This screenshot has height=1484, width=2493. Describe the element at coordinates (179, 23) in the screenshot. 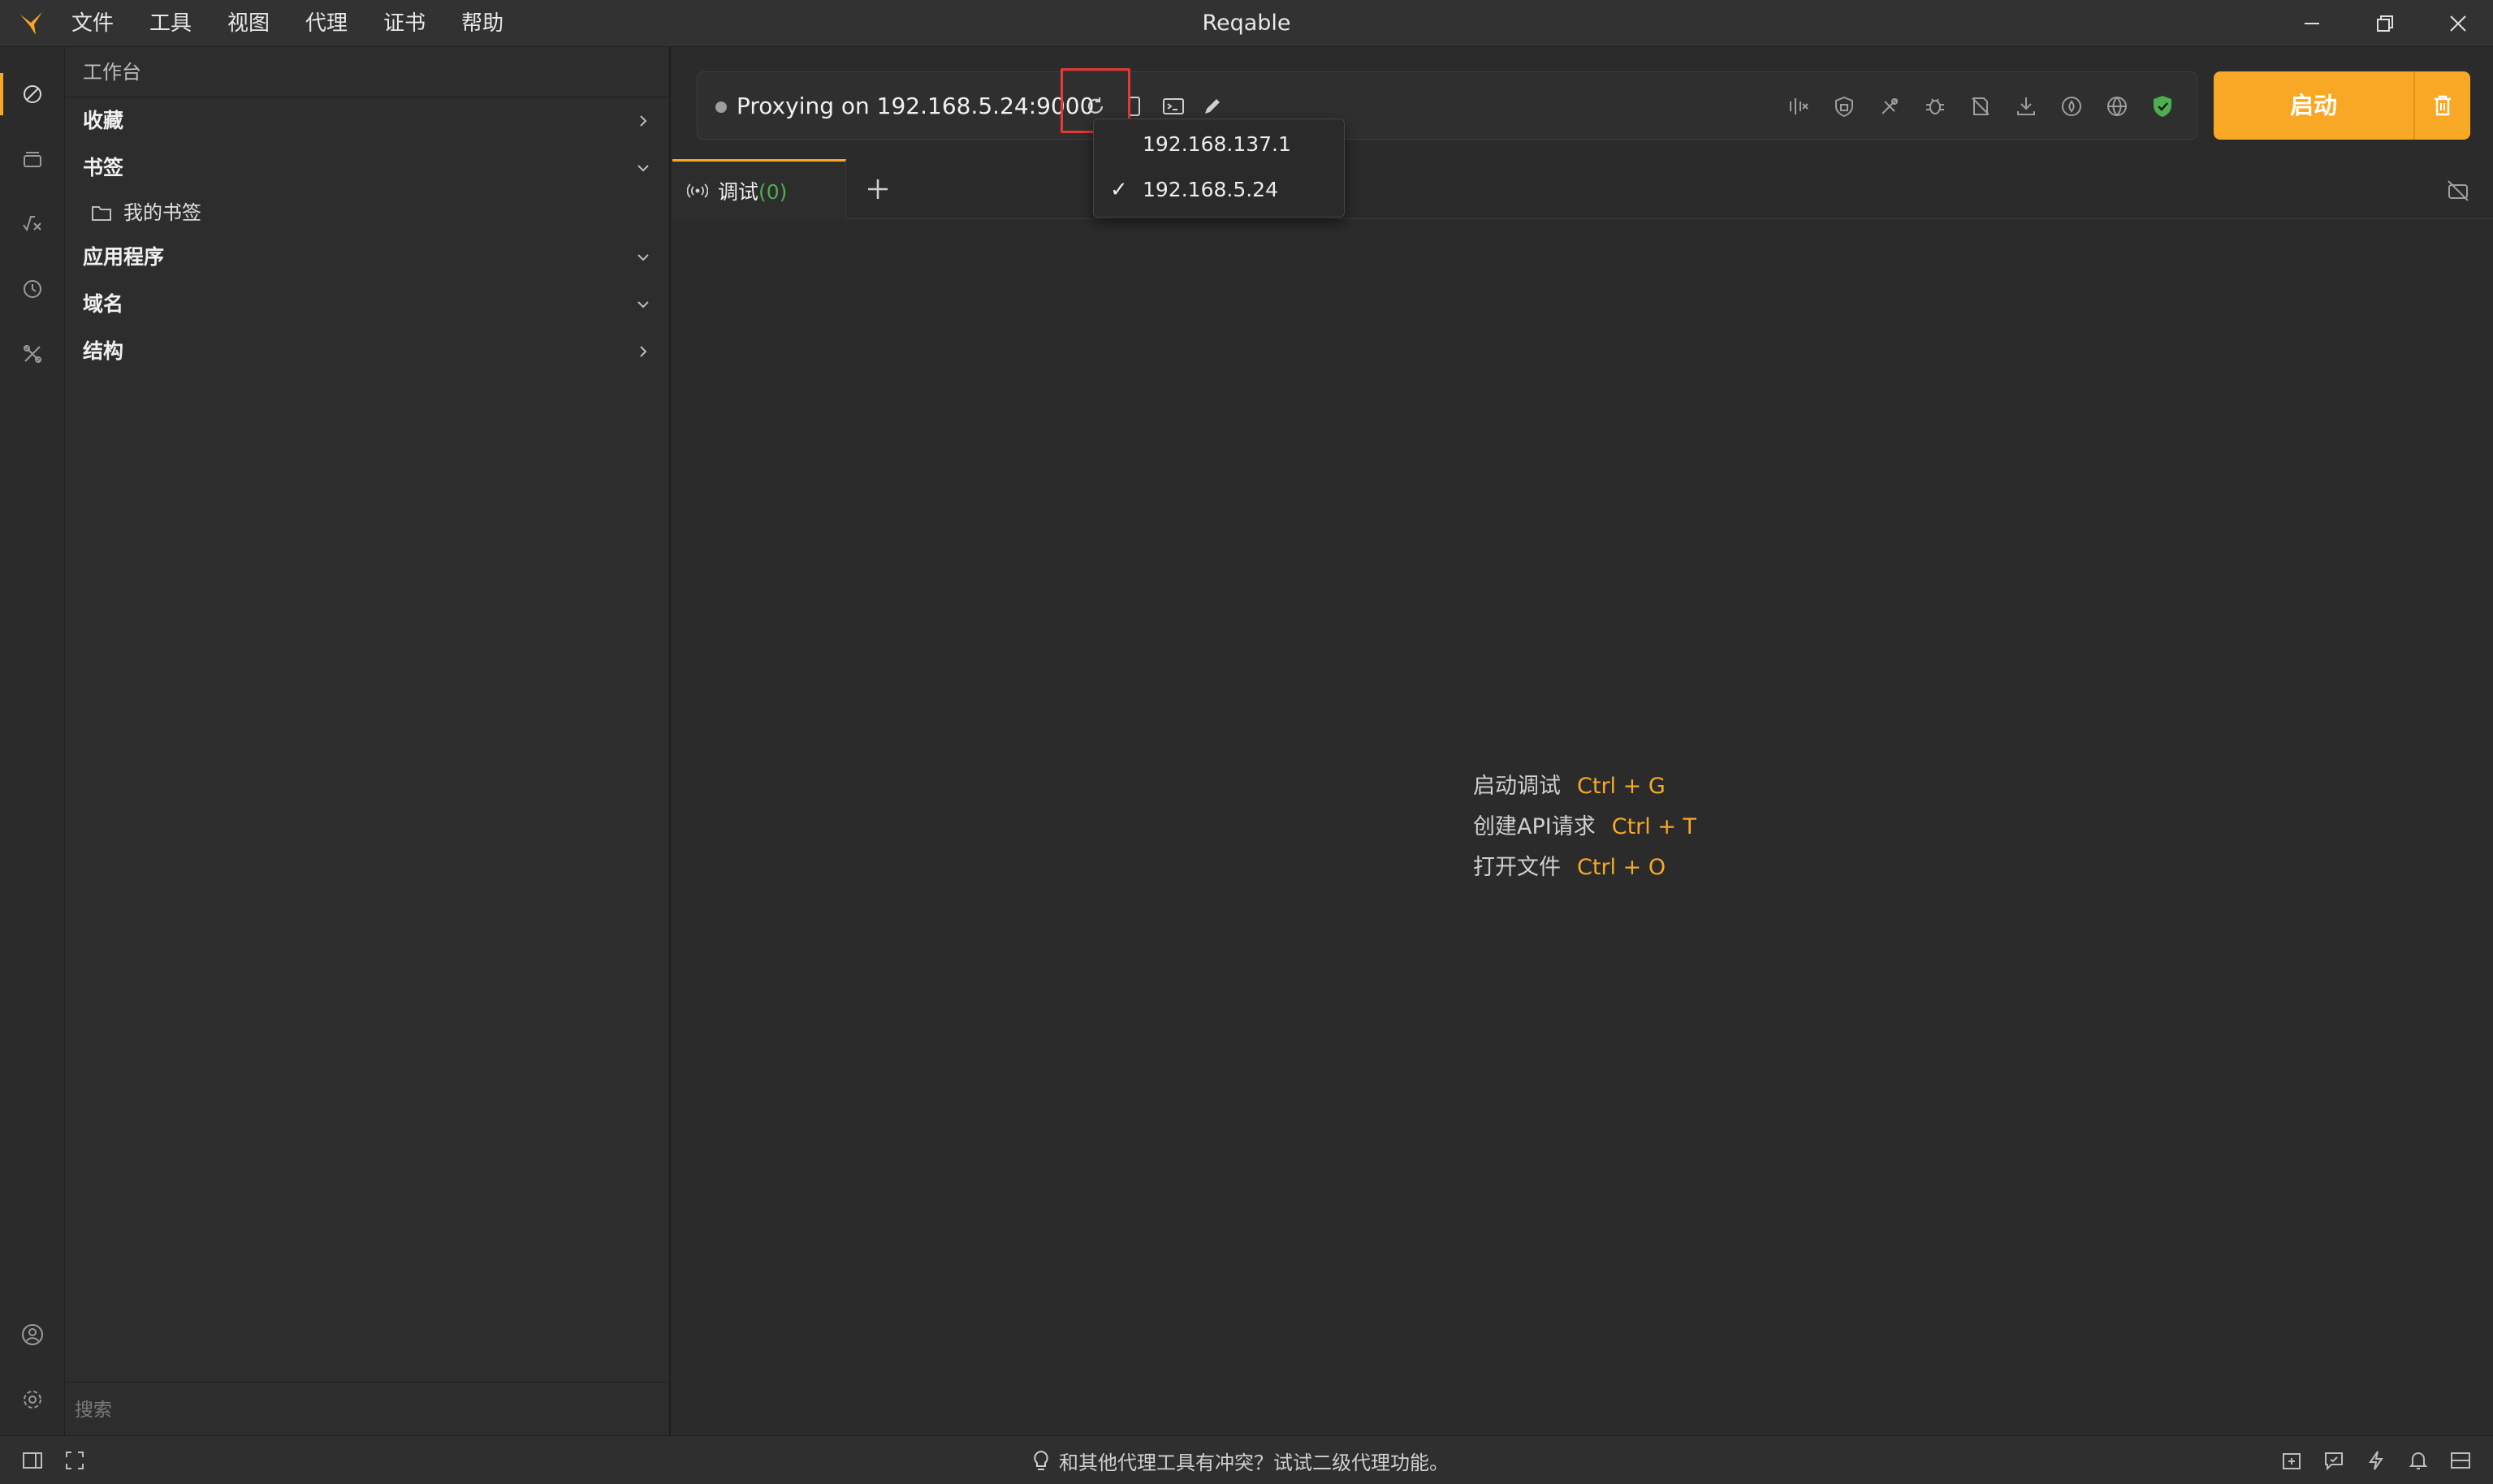

I see `menu-tools: 工具` at that location.